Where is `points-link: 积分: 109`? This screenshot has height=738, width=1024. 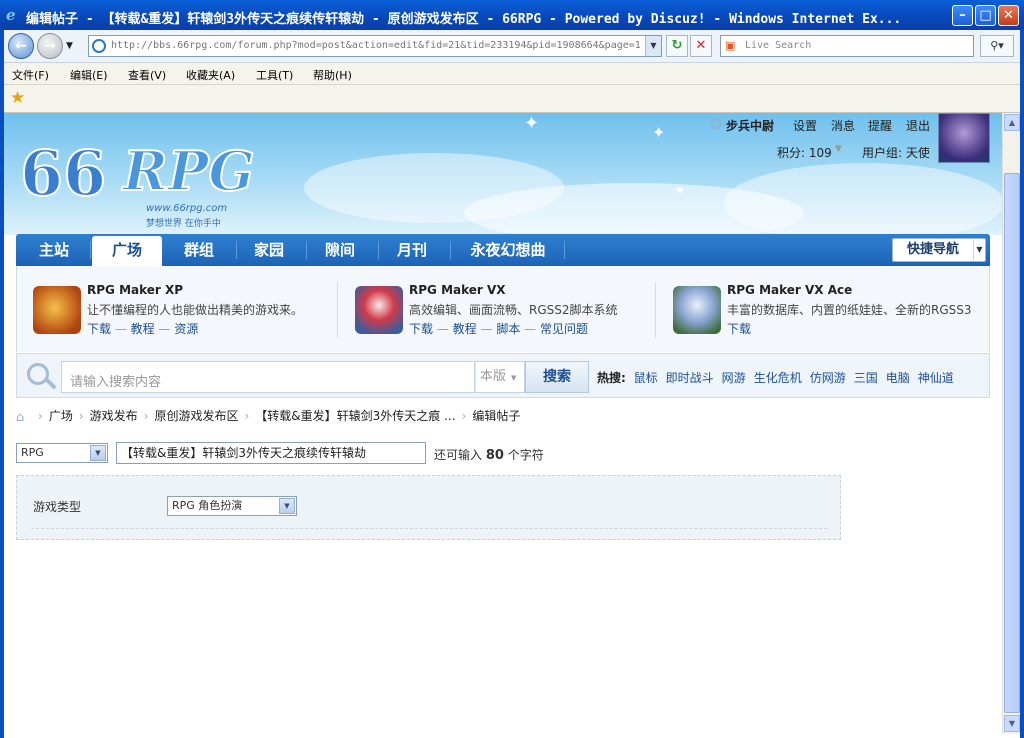
points-link: 积分: 109 is located at coordinates (804, 152).